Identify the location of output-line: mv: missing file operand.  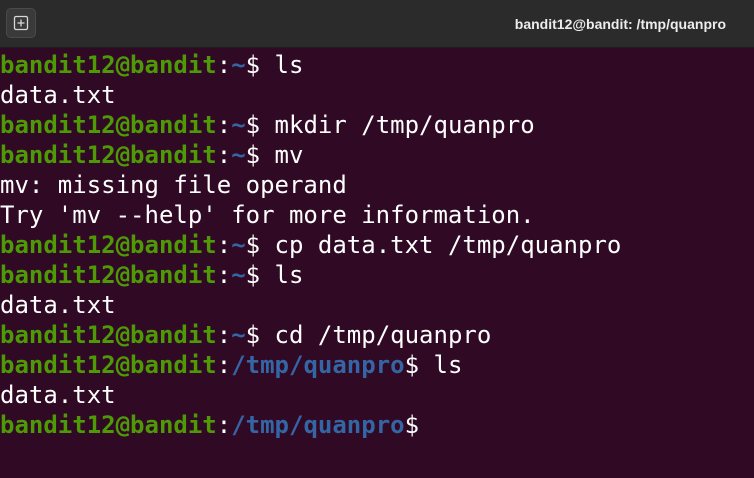
(377, 185).